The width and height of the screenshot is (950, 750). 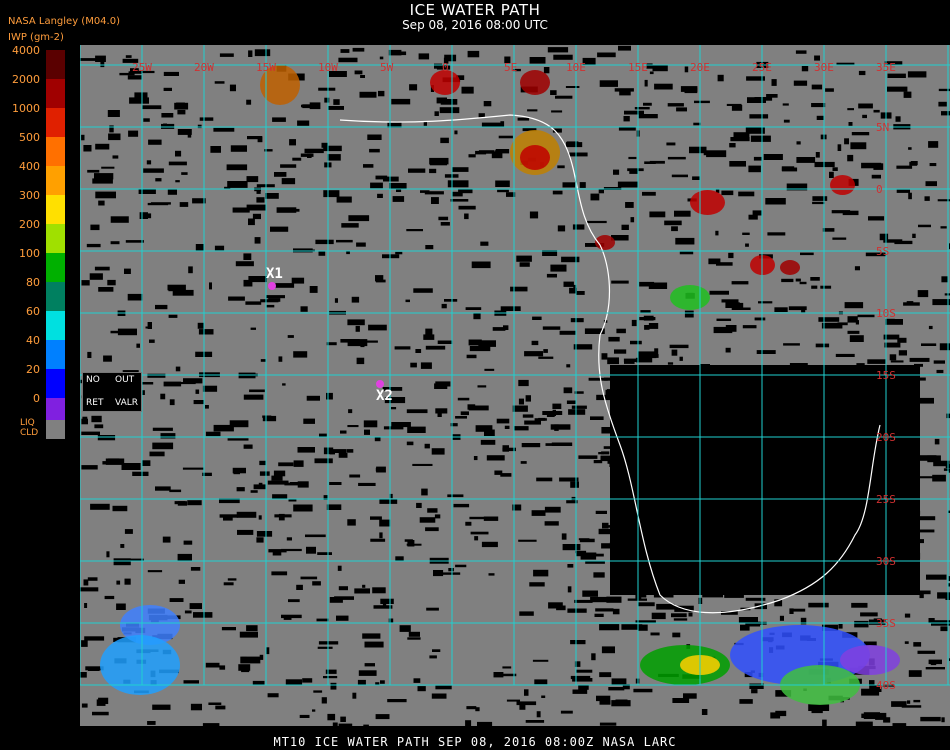 I want to click on lon-label: 10W, so click(x=328, y=67).